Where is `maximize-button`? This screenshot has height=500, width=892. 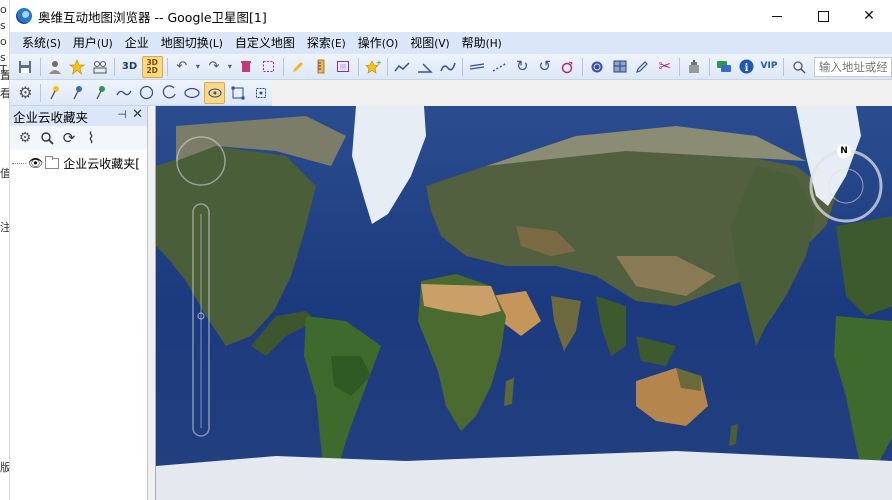 maximize-button is located at coordinates (823, 16).